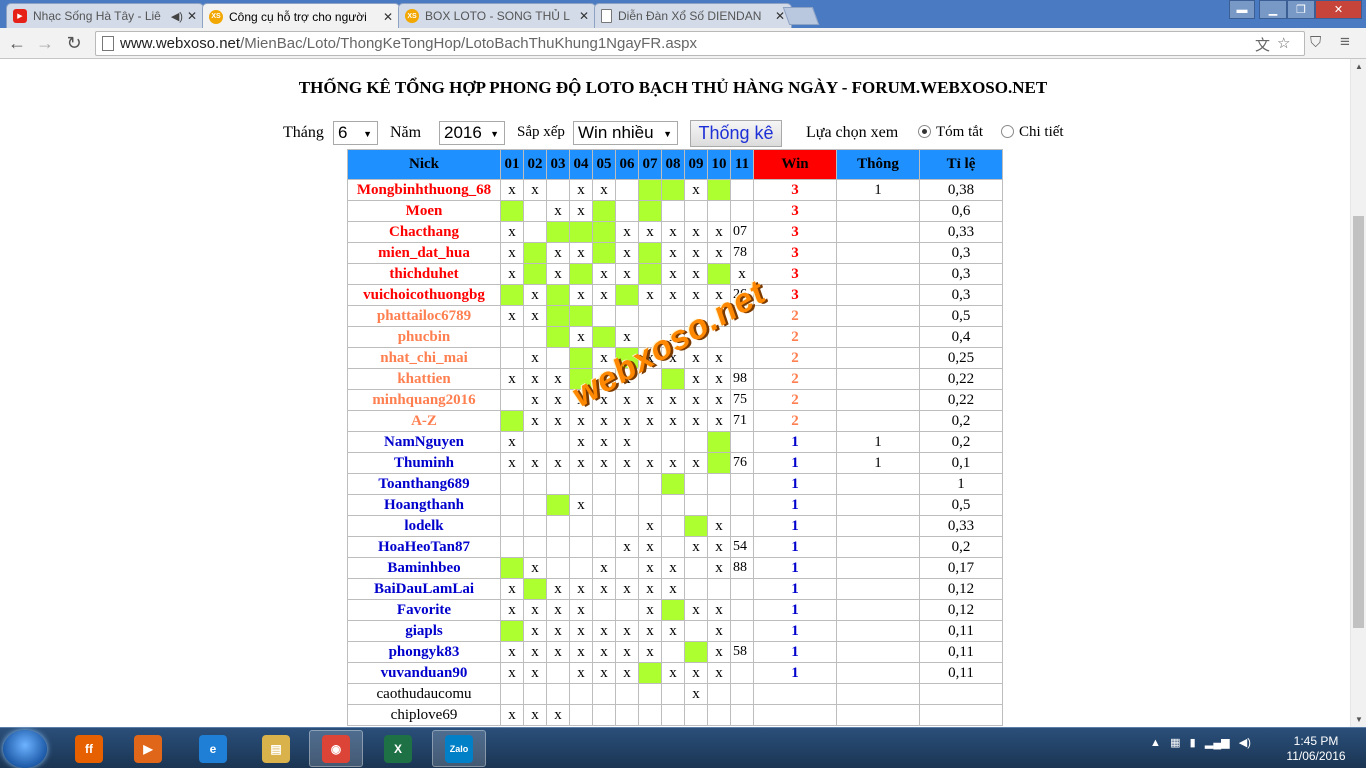 The width and height of the screenshot is (1366, 768). Describe the element at coordinates (424, 274) in the screenshot. I see `nick-link: thichduhet` at that location.